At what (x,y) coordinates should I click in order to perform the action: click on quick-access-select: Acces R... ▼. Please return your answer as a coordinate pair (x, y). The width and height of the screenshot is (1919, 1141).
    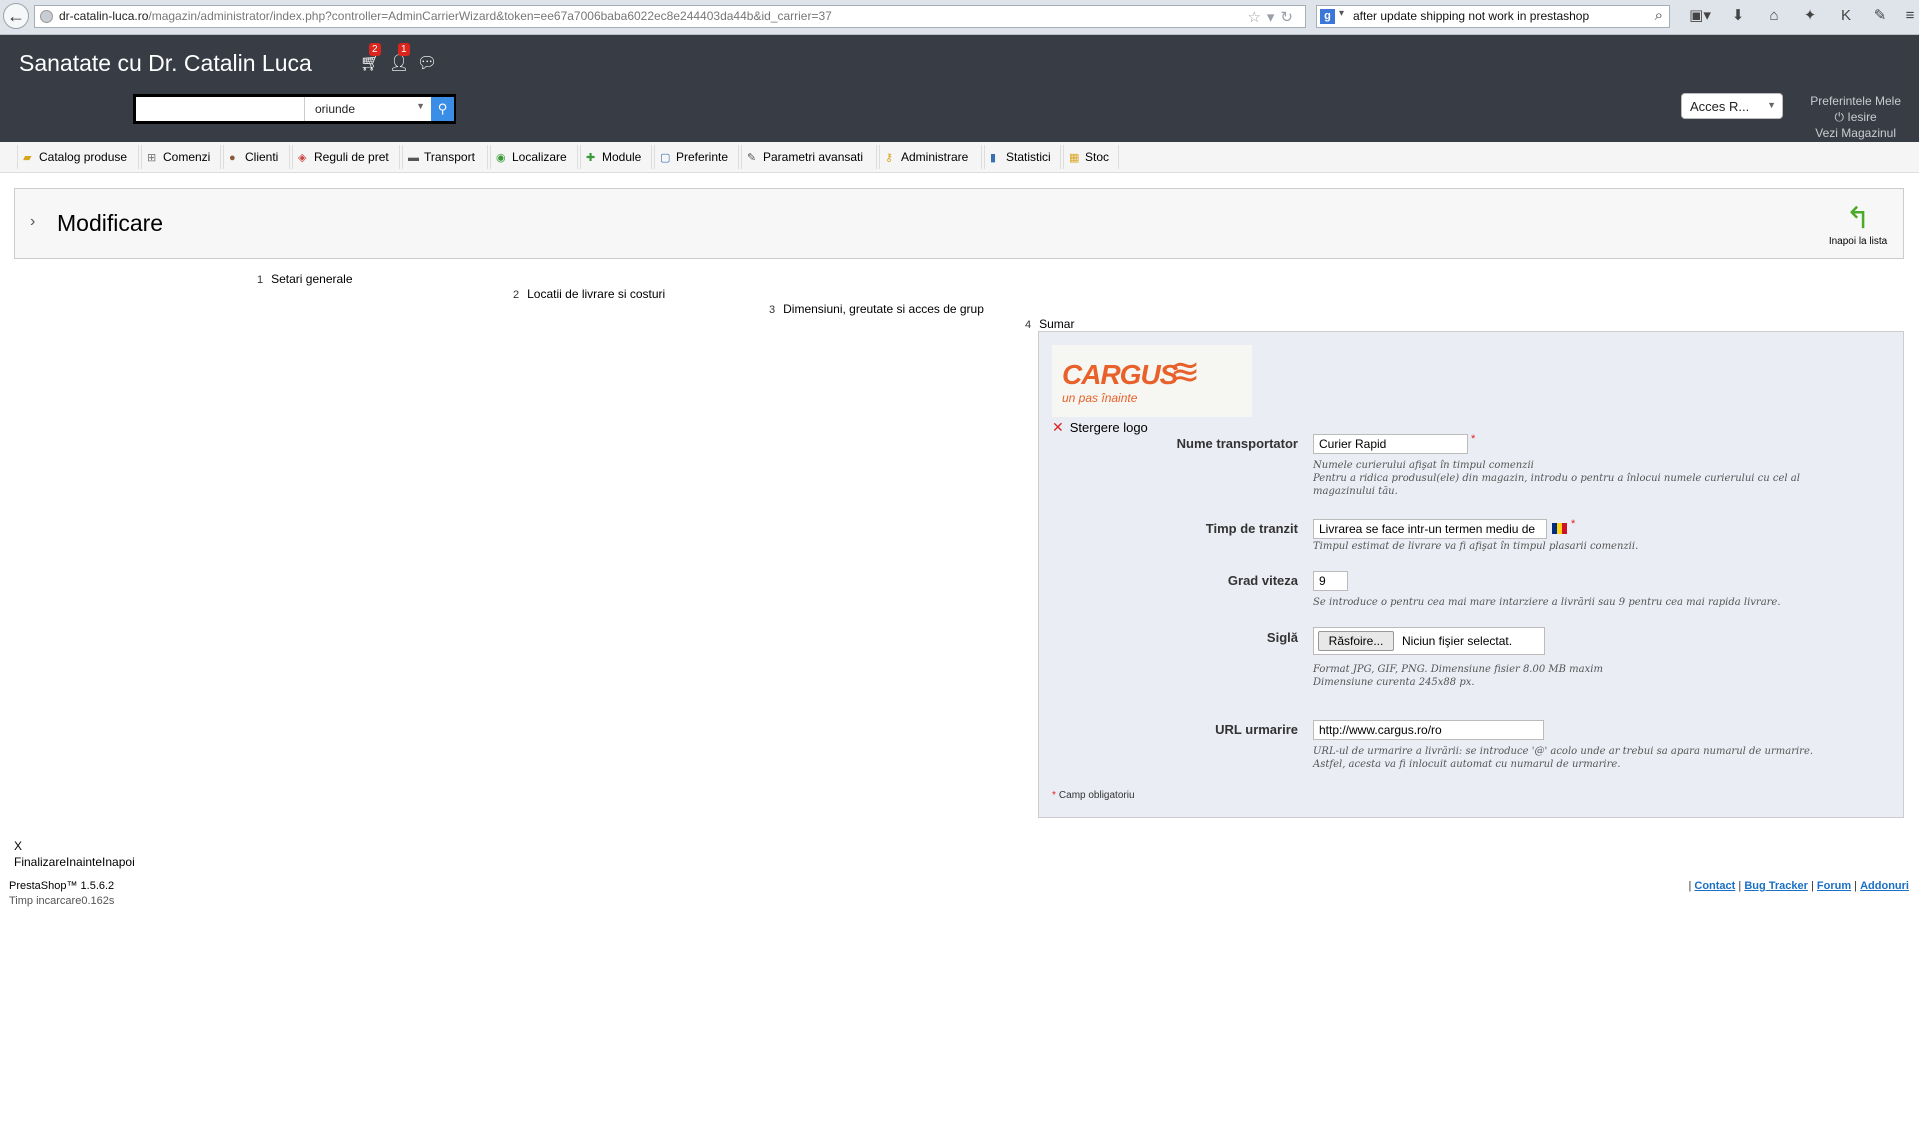
    Looking at the image, I should click on (1732, 106).